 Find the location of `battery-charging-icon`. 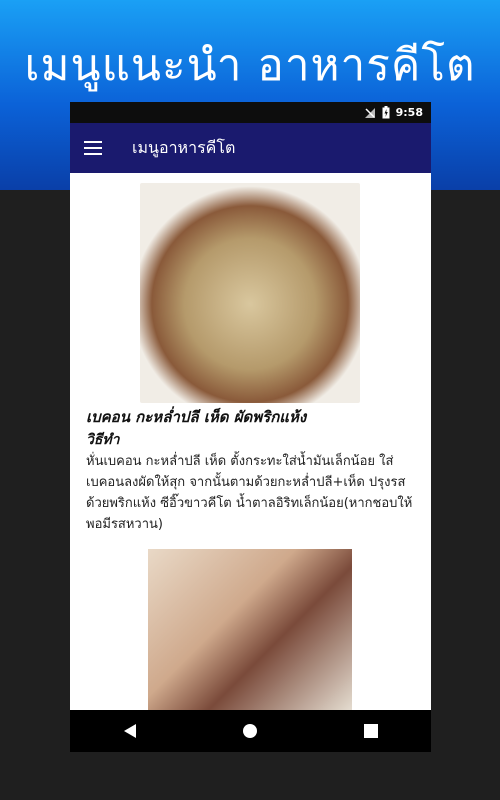

battery-charging-icon is located at coordinates (386, 112).